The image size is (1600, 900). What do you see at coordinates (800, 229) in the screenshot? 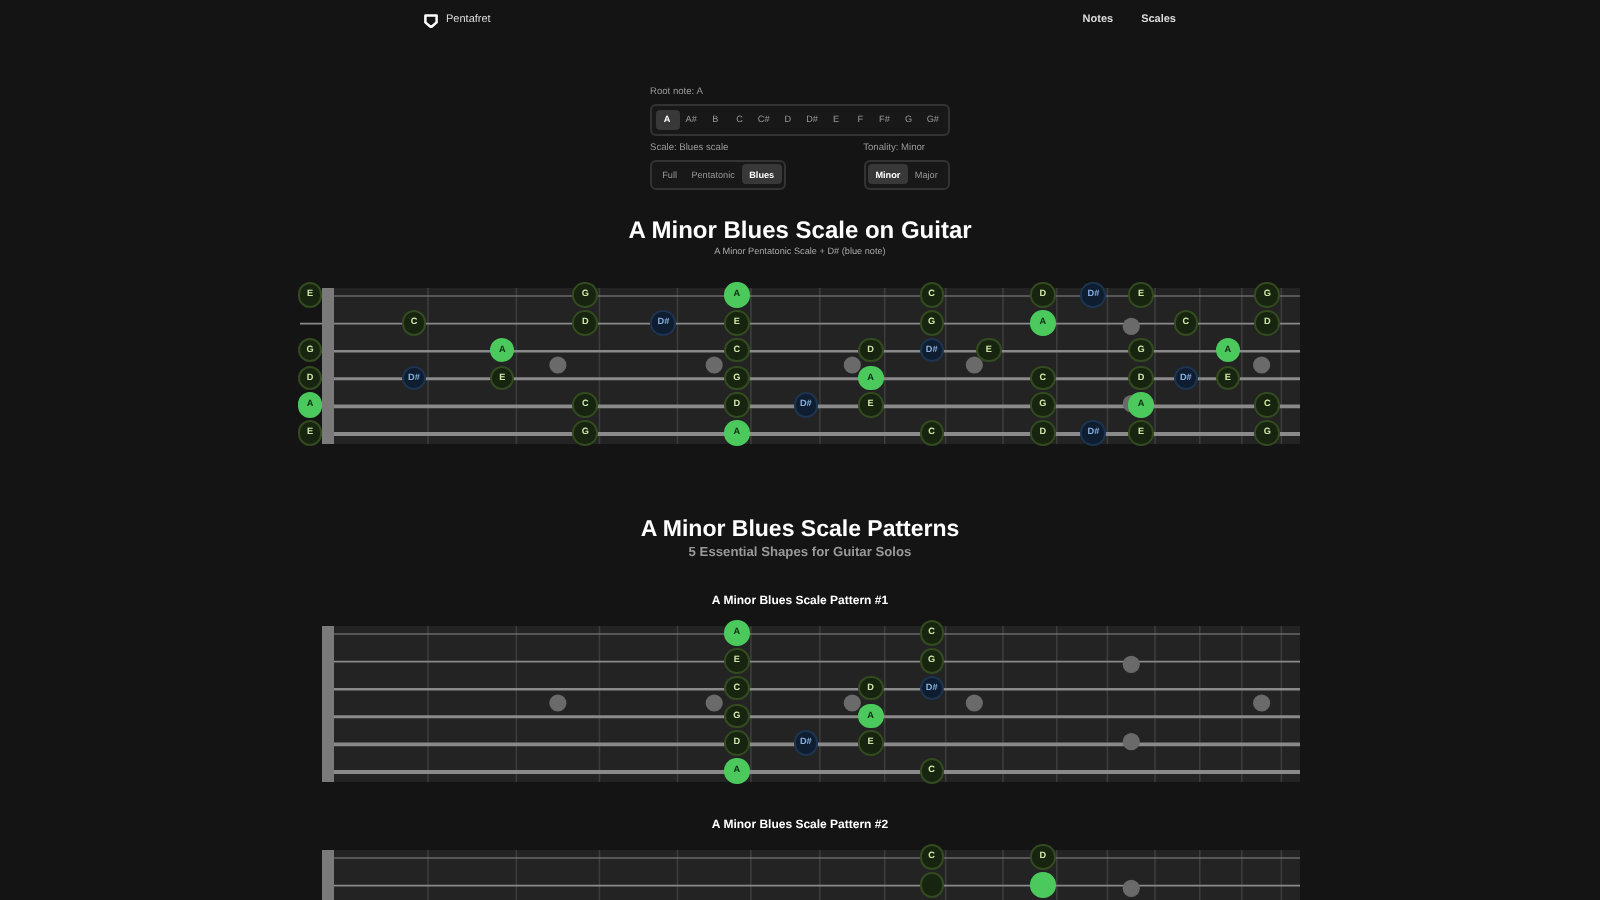
I see `page-title: A Minor Blues Scale on Guitar` at bounding box center [800, 229].